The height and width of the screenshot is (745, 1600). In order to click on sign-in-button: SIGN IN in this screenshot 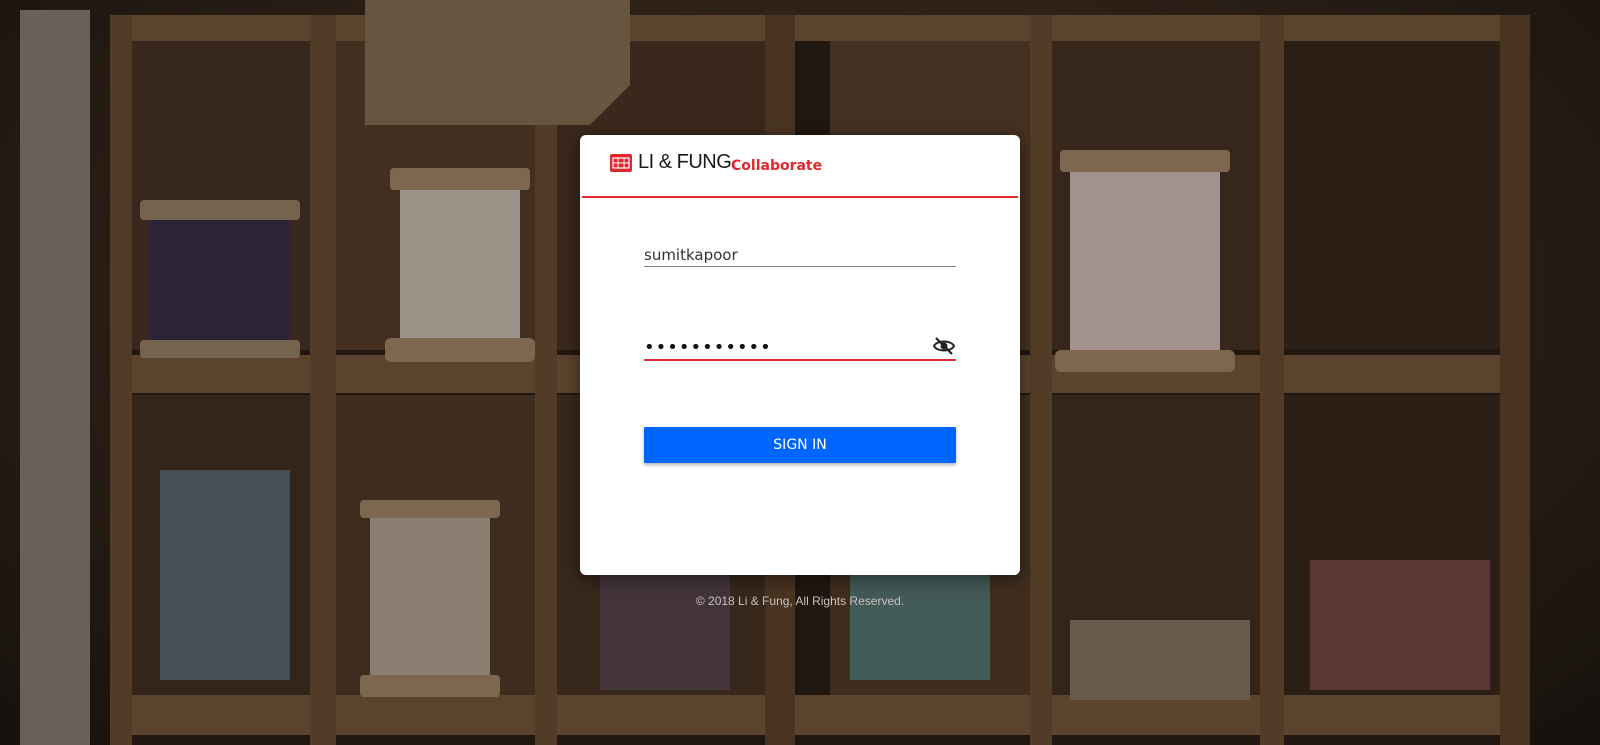, I will do `click(800, 445)`.